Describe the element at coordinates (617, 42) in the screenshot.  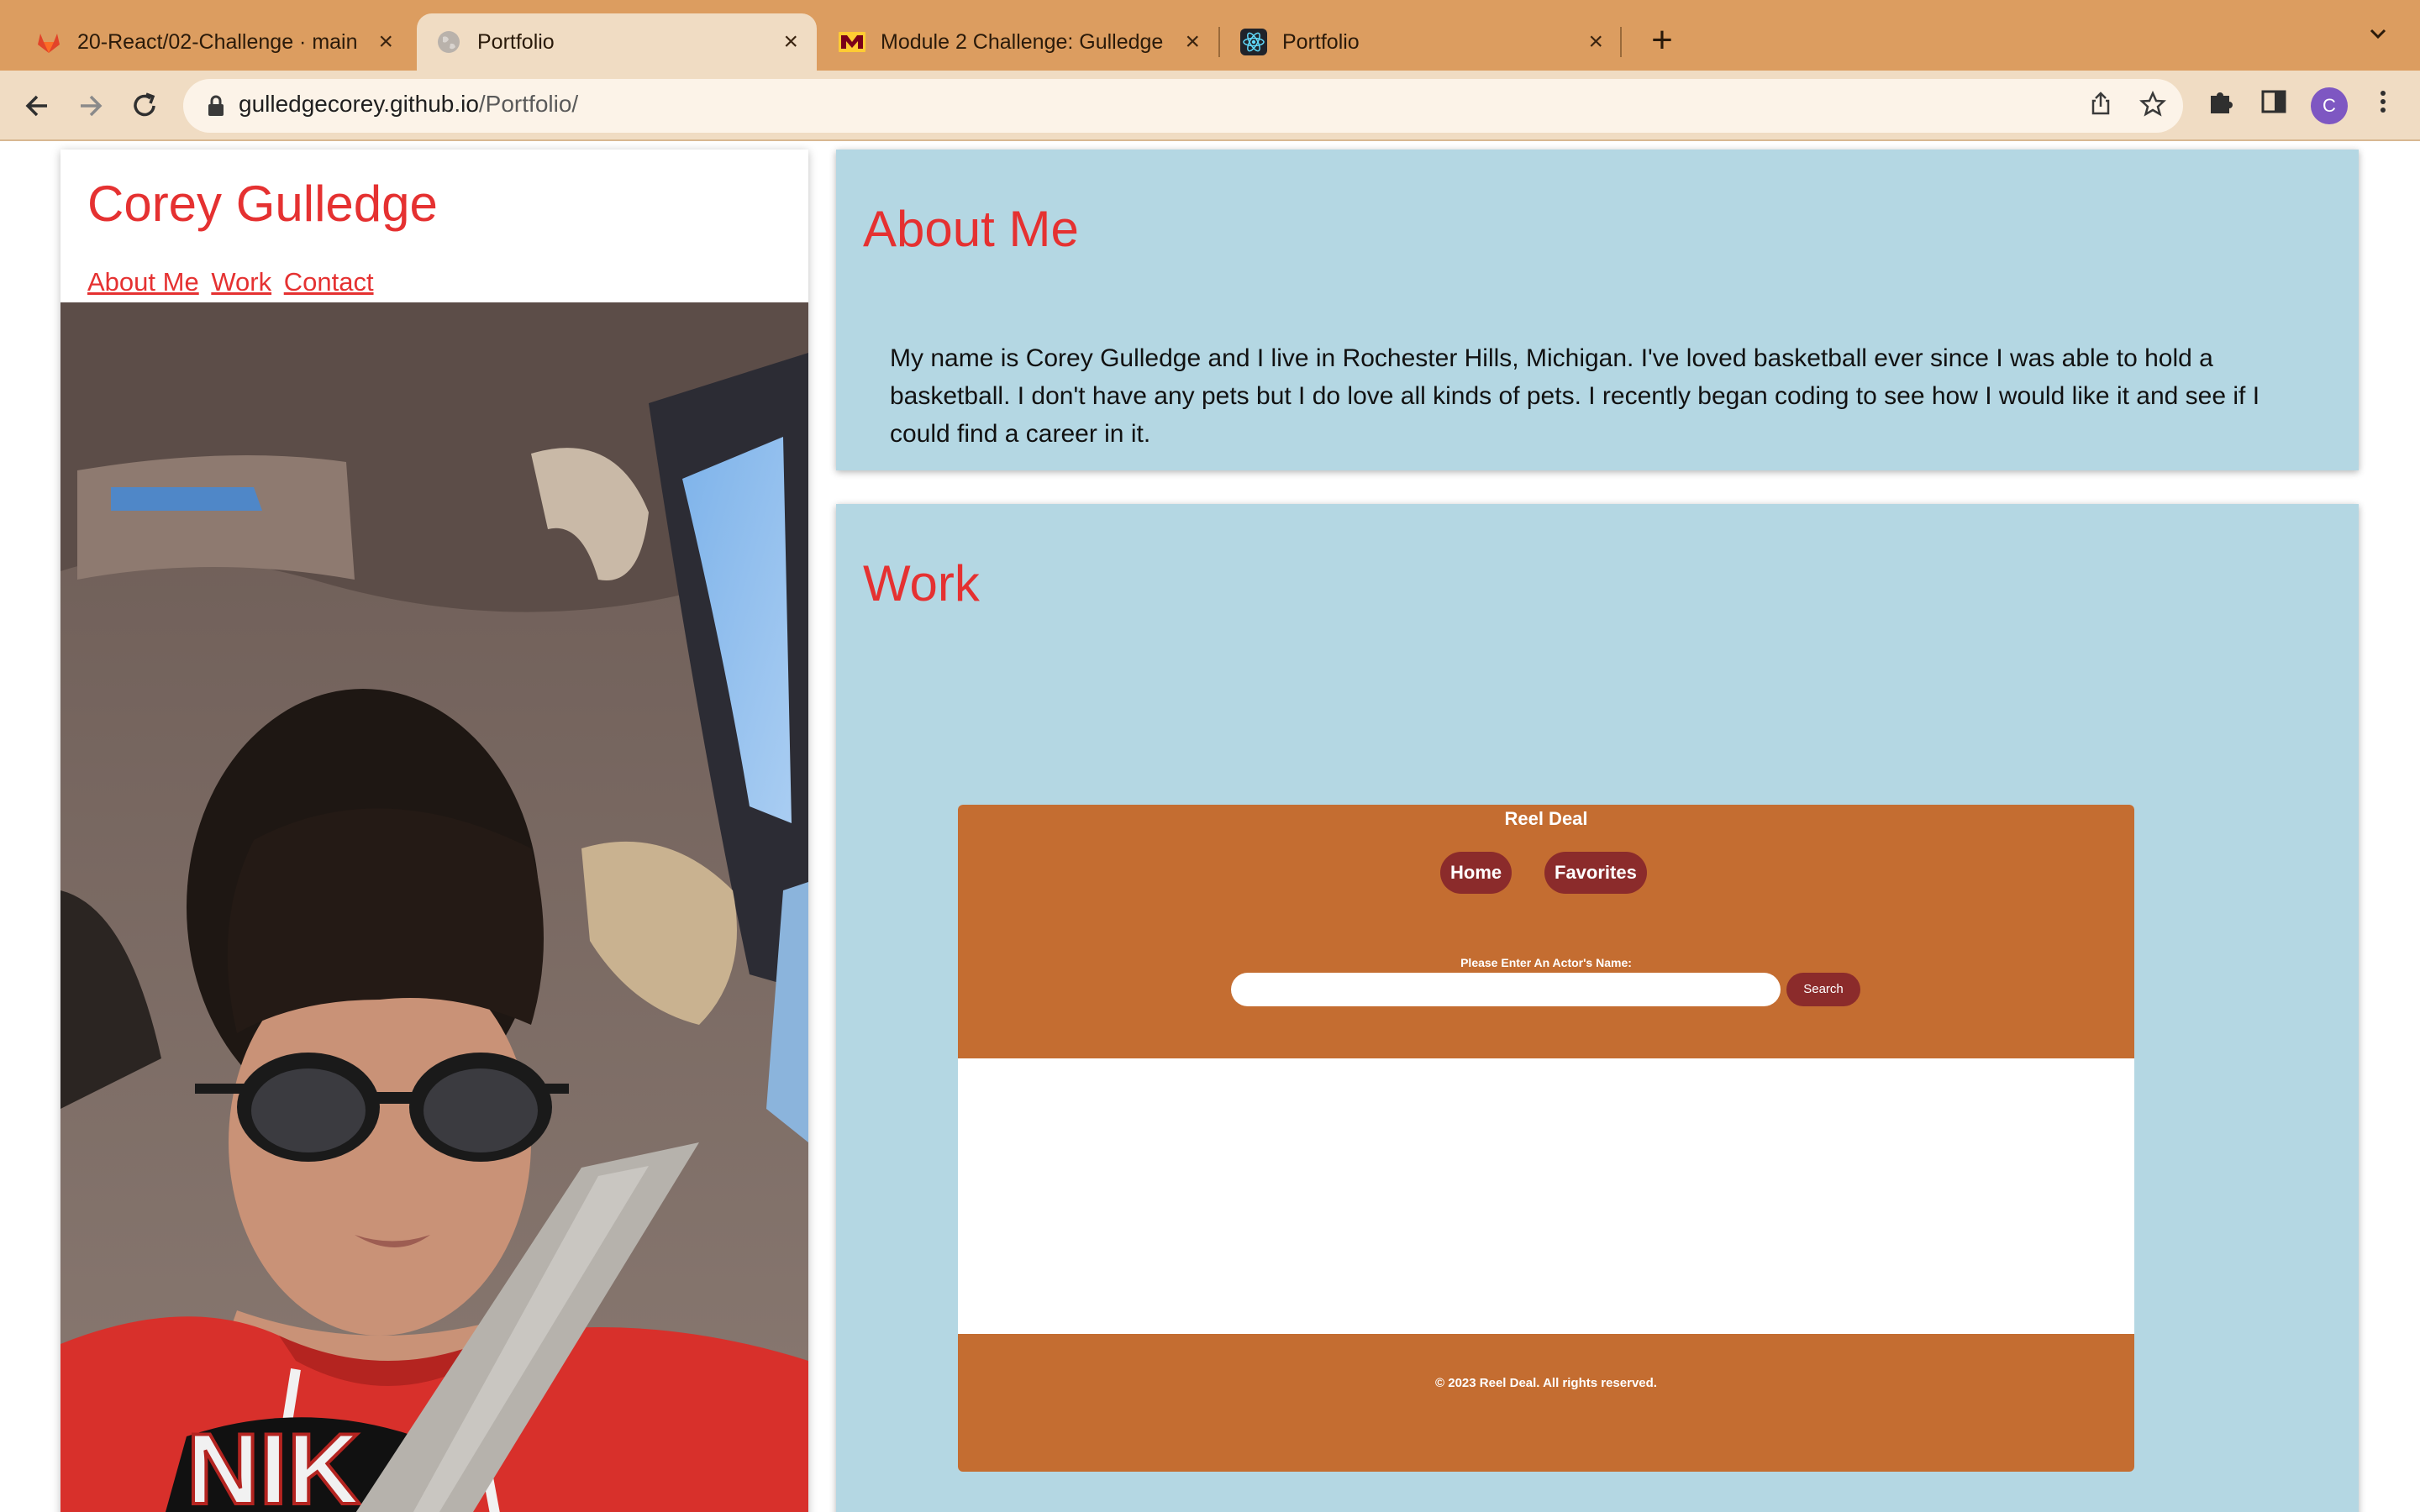
I see `tab-portfolio-active: Portfolio ×` at that location.